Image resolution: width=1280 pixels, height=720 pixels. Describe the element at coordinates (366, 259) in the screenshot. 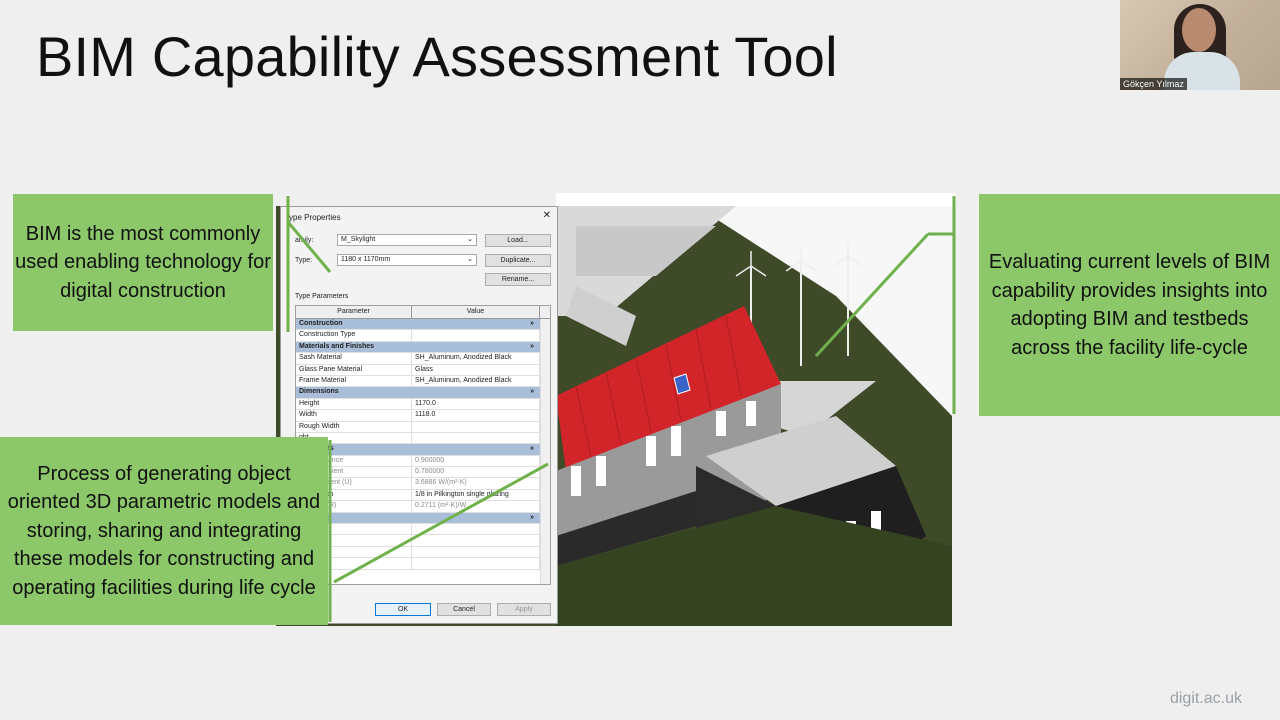

I see `type-select-value: 1180 x 1170mm` at that location.